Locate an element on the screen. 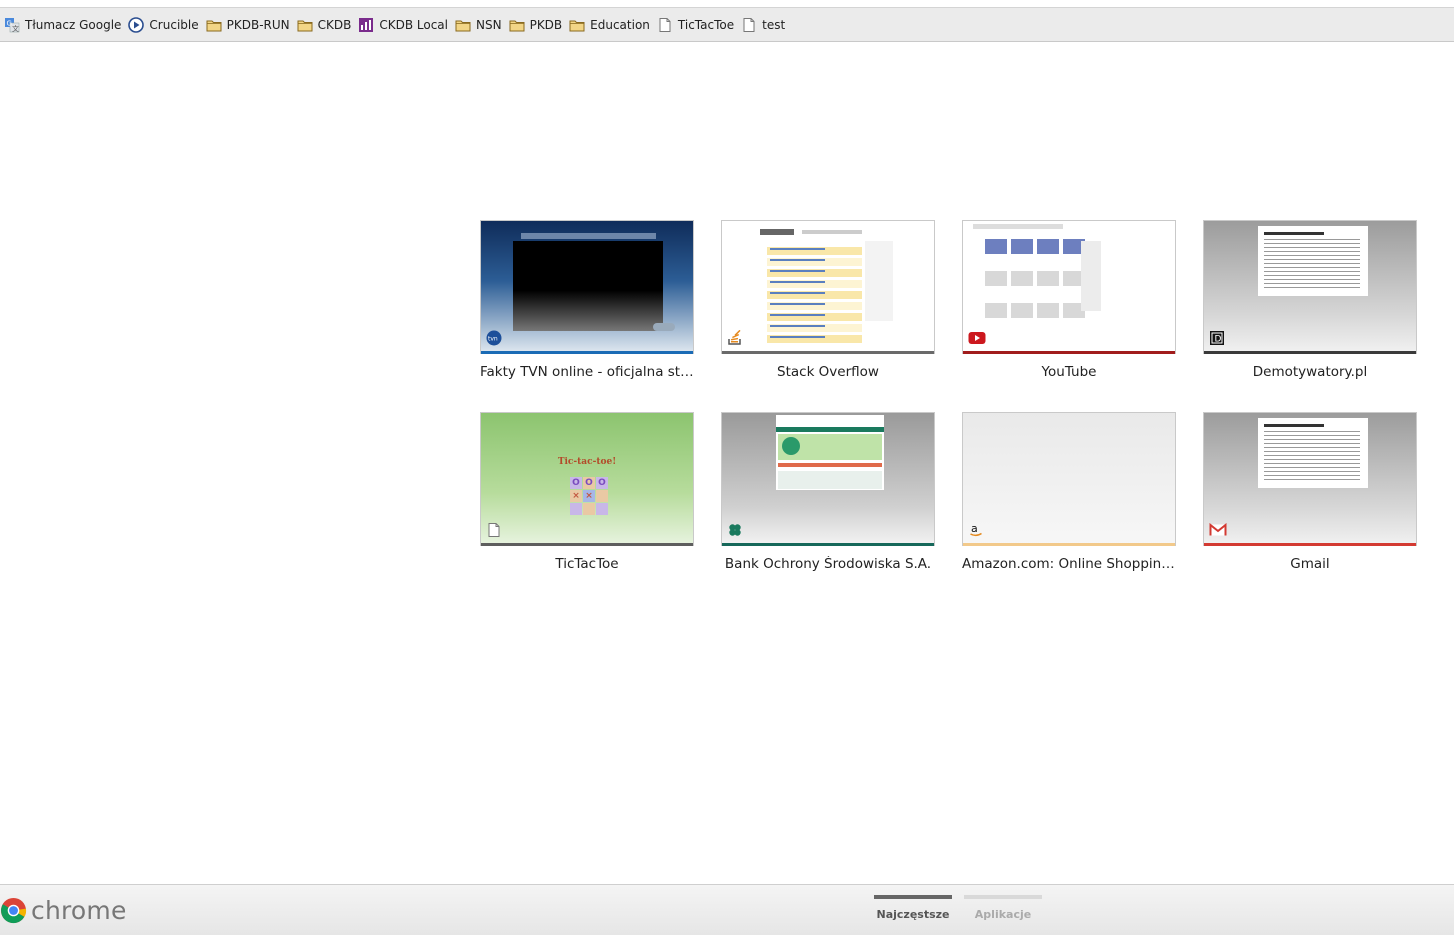 The height and width of the screenshot is (935, 1454). nav-most-visited: Najczęstsze is located at coordinates (913, 908).